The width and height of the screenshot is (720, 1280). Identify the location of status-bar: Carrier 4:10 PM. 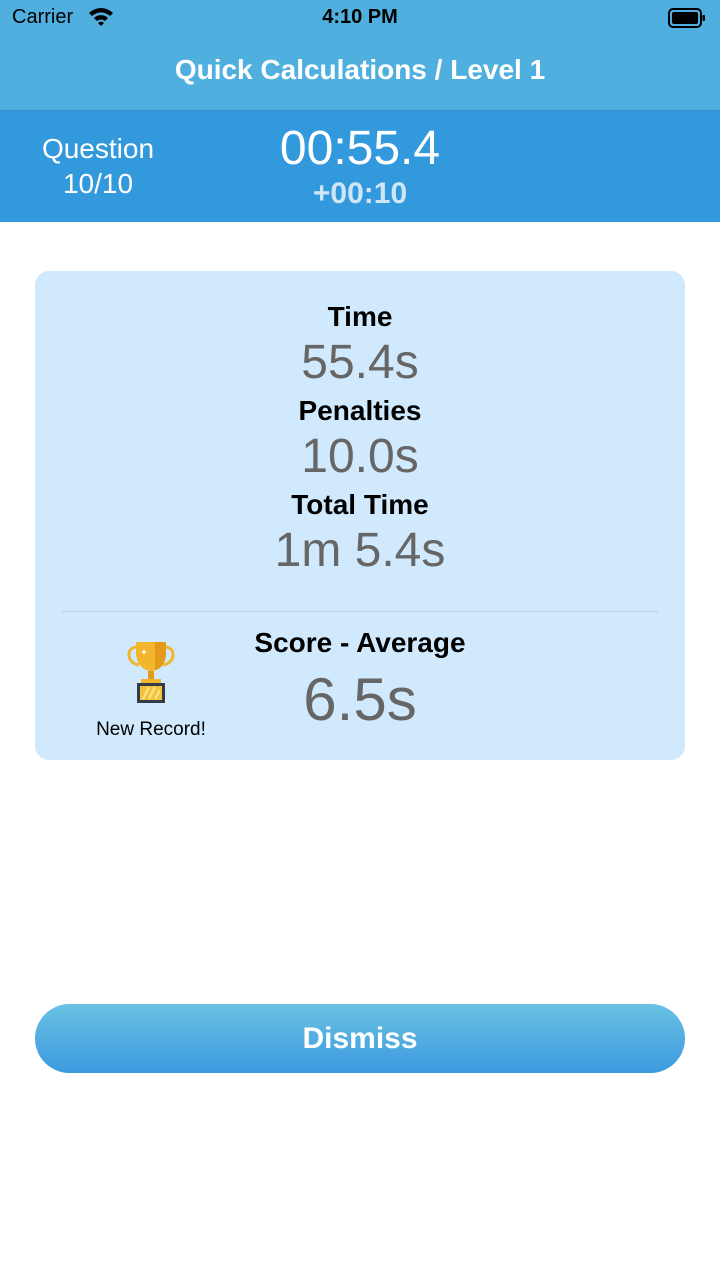
(360, 18).